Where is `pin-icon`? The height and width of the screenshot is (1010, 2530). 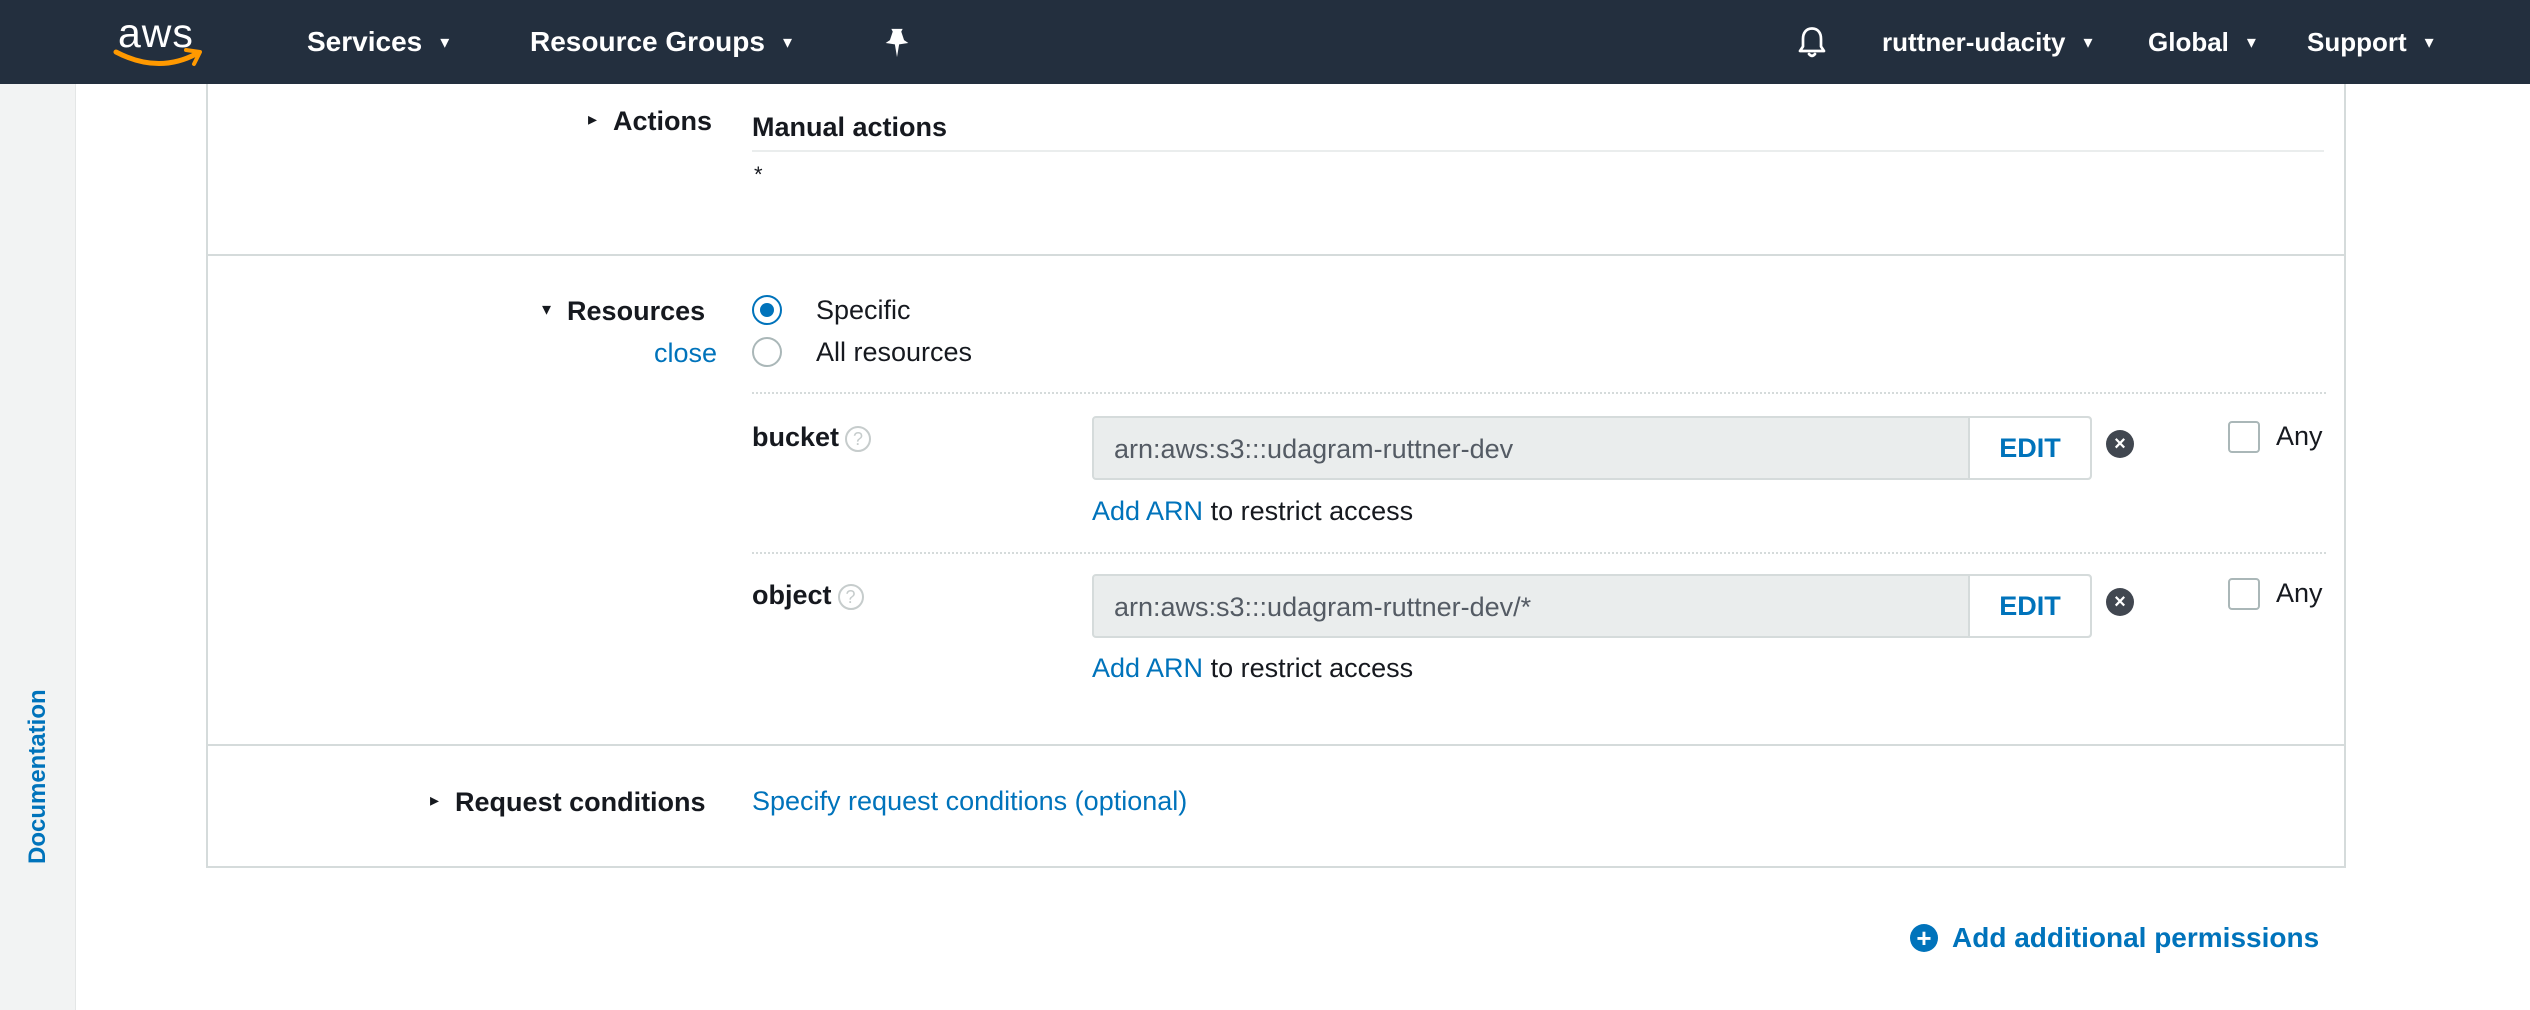
pin-icon is located at coordinates (897, 43).